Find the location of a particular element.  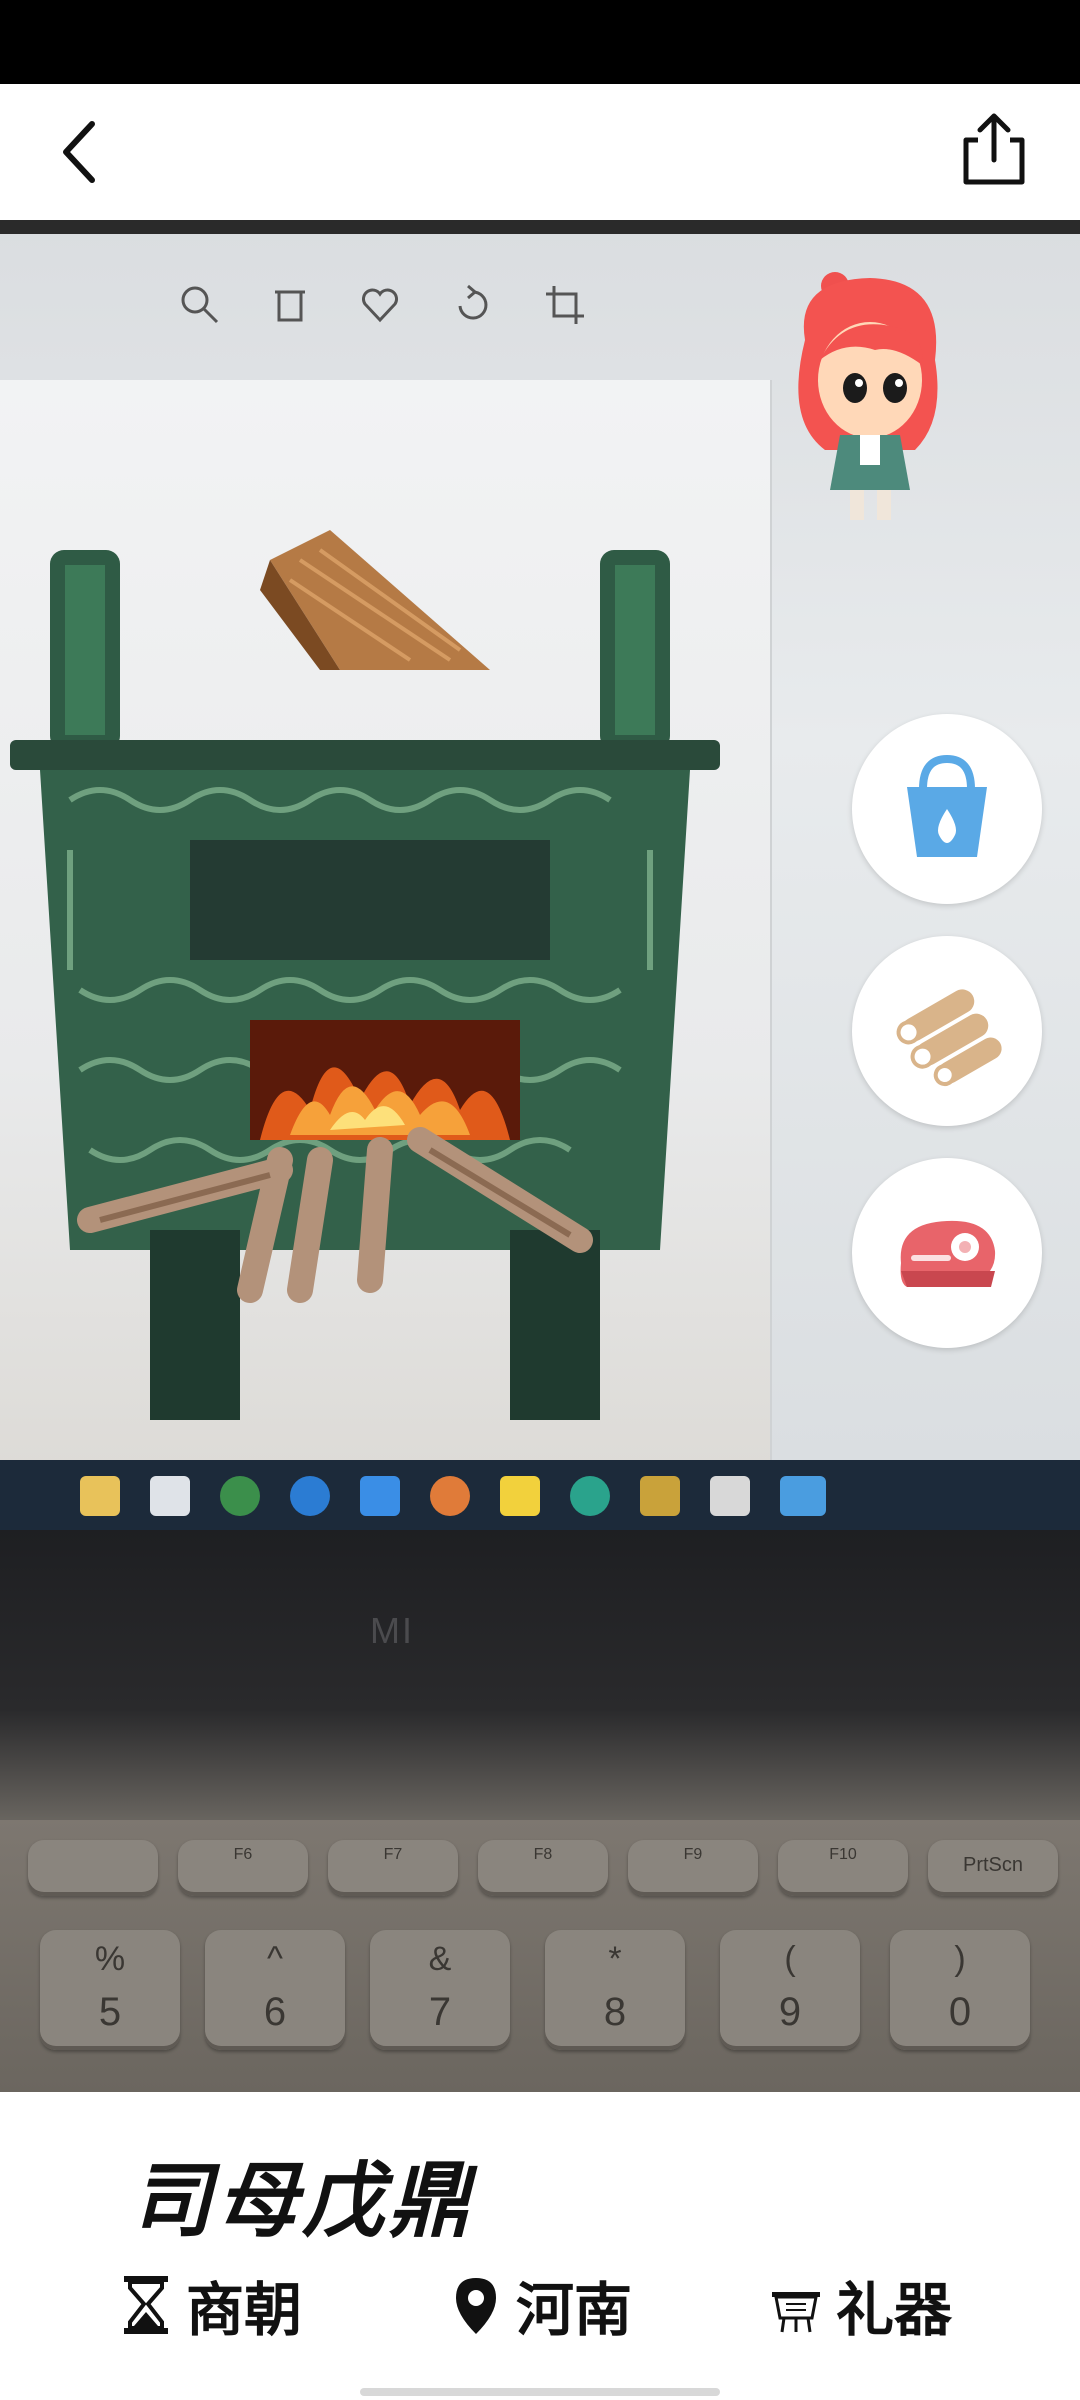

keyboard-key: F10 is located at coordinates (843, 1868).